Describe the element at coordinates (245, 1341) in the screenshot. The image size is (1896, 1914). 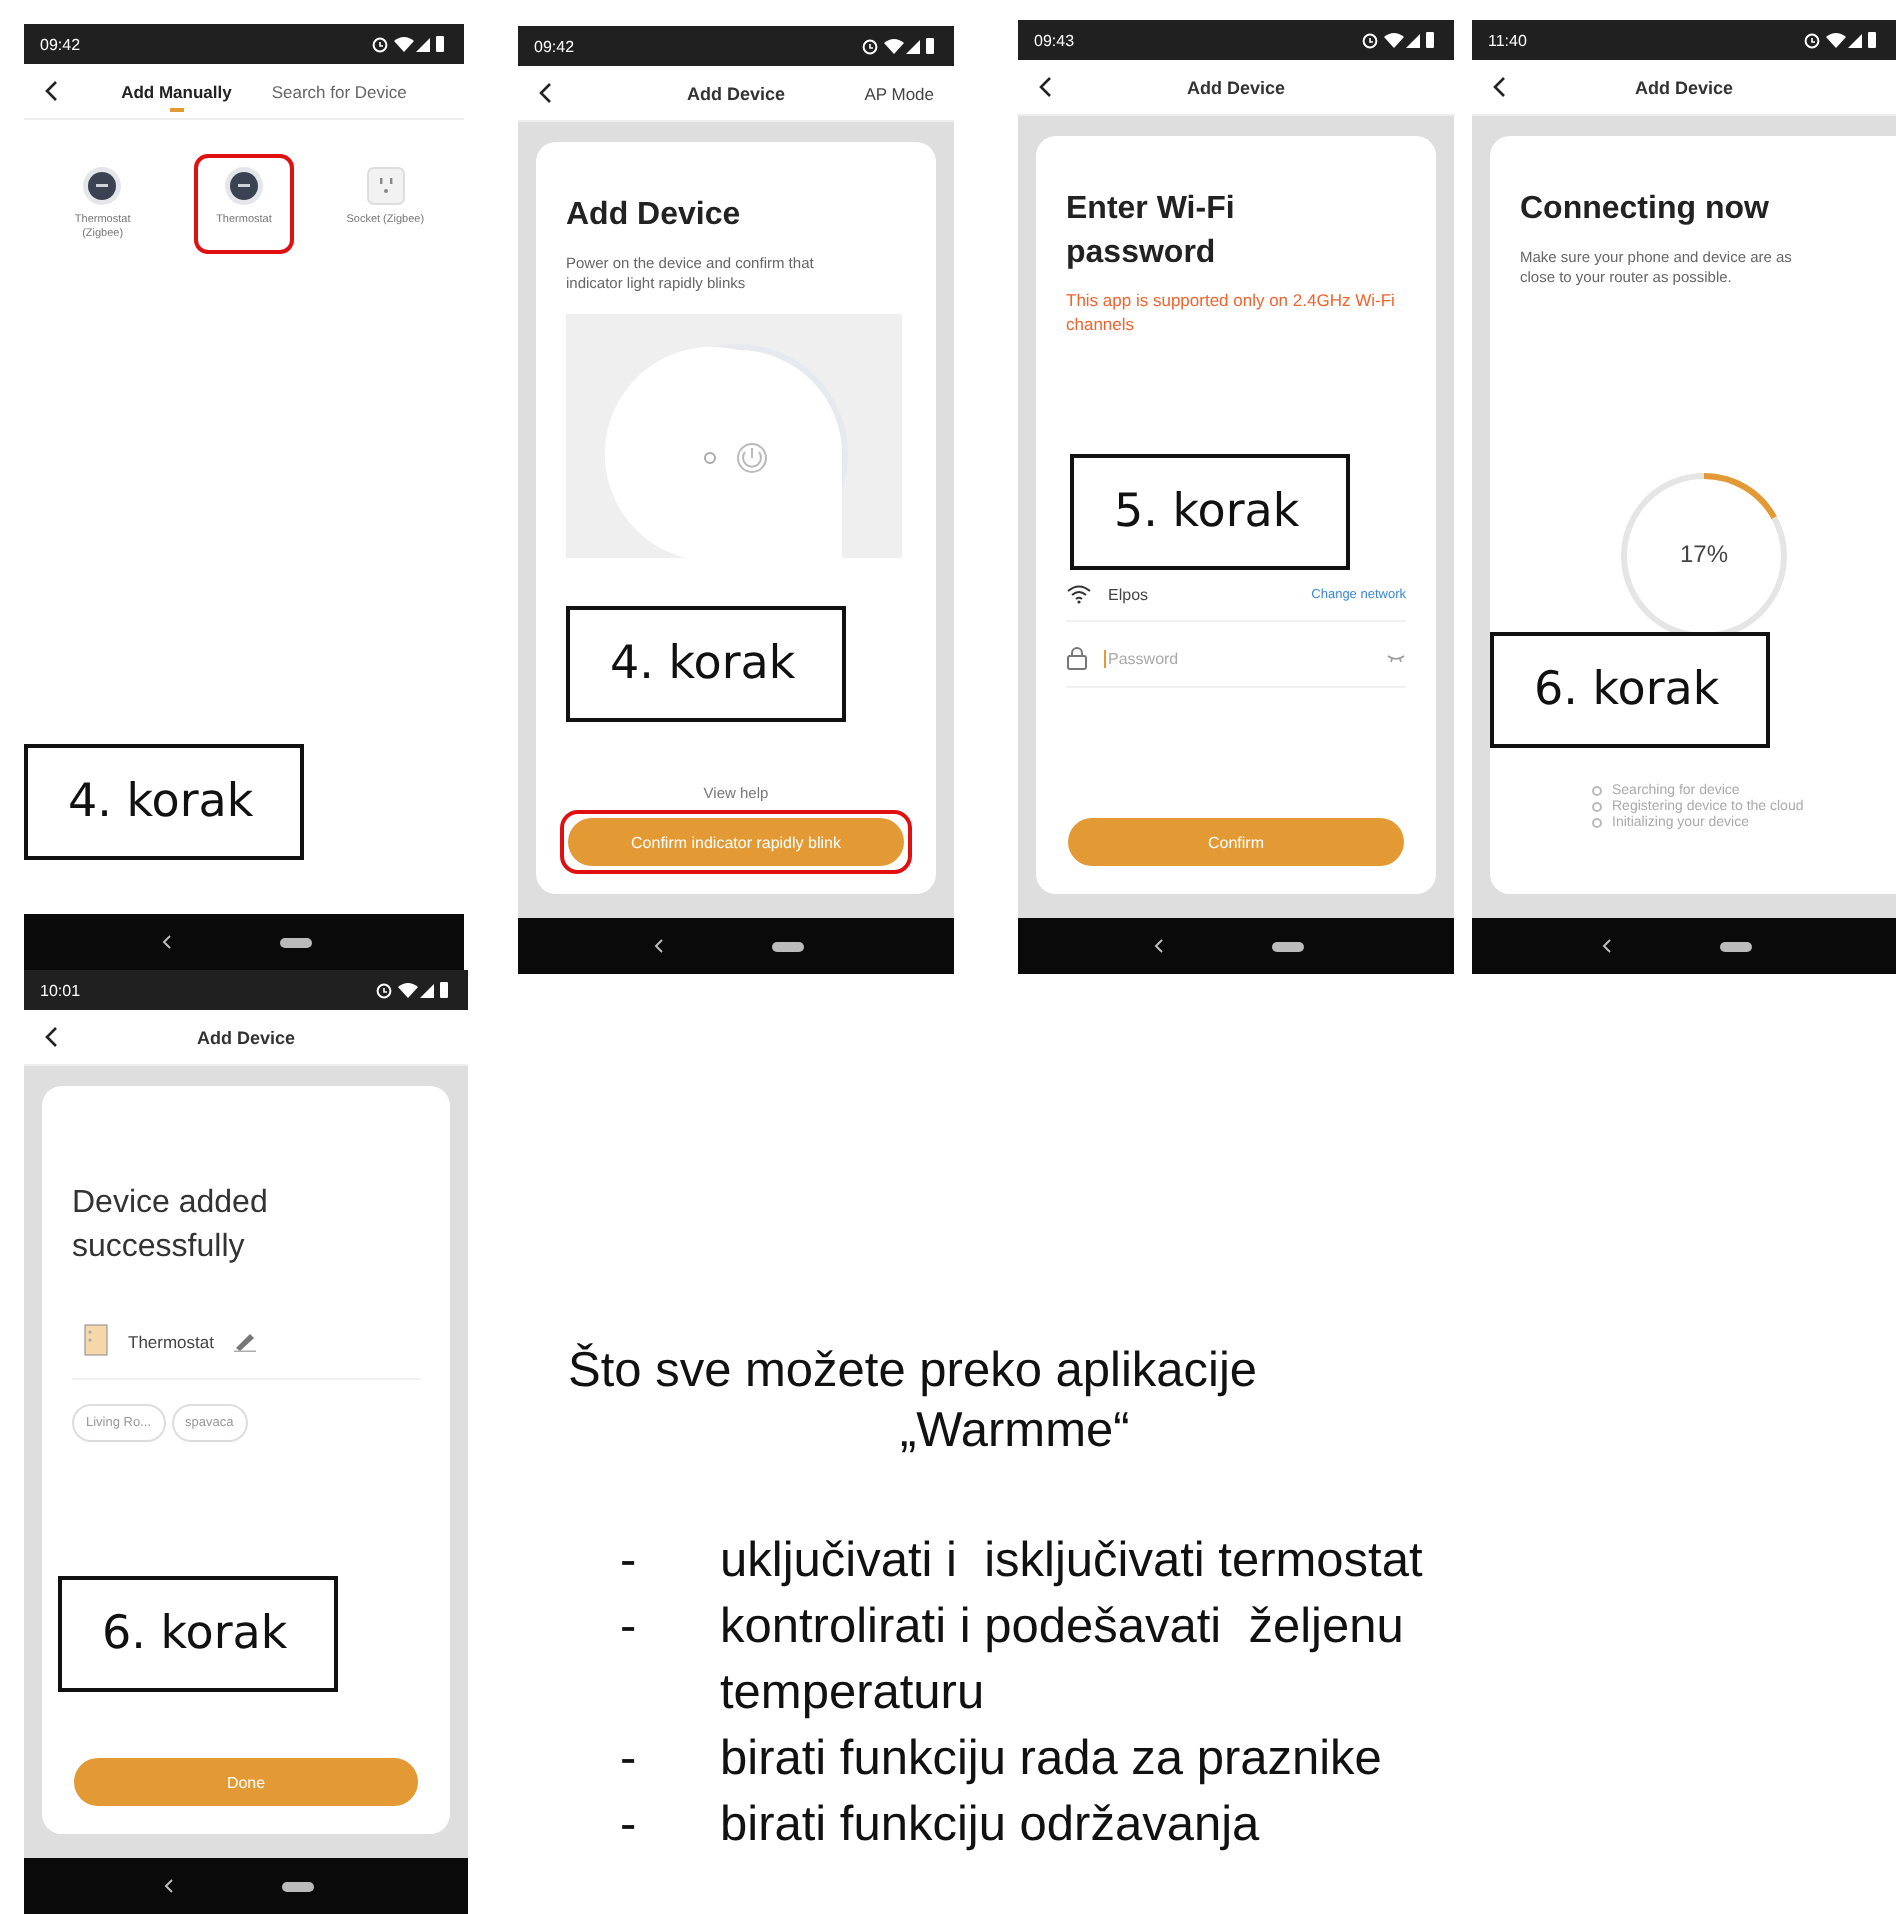
I see `pencil-icon` at that location.